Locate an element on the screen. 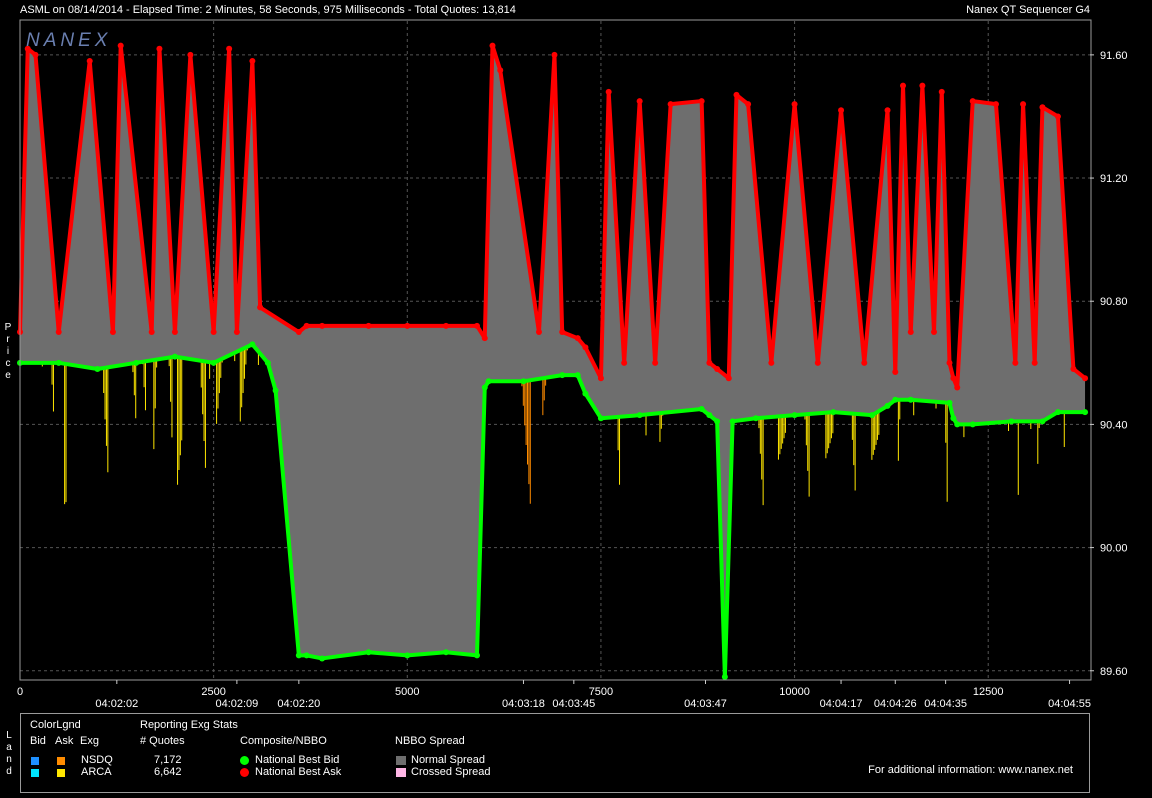 The image size is (1152, 798). crossed-spread-swatch is located at coordinates (401, 772).